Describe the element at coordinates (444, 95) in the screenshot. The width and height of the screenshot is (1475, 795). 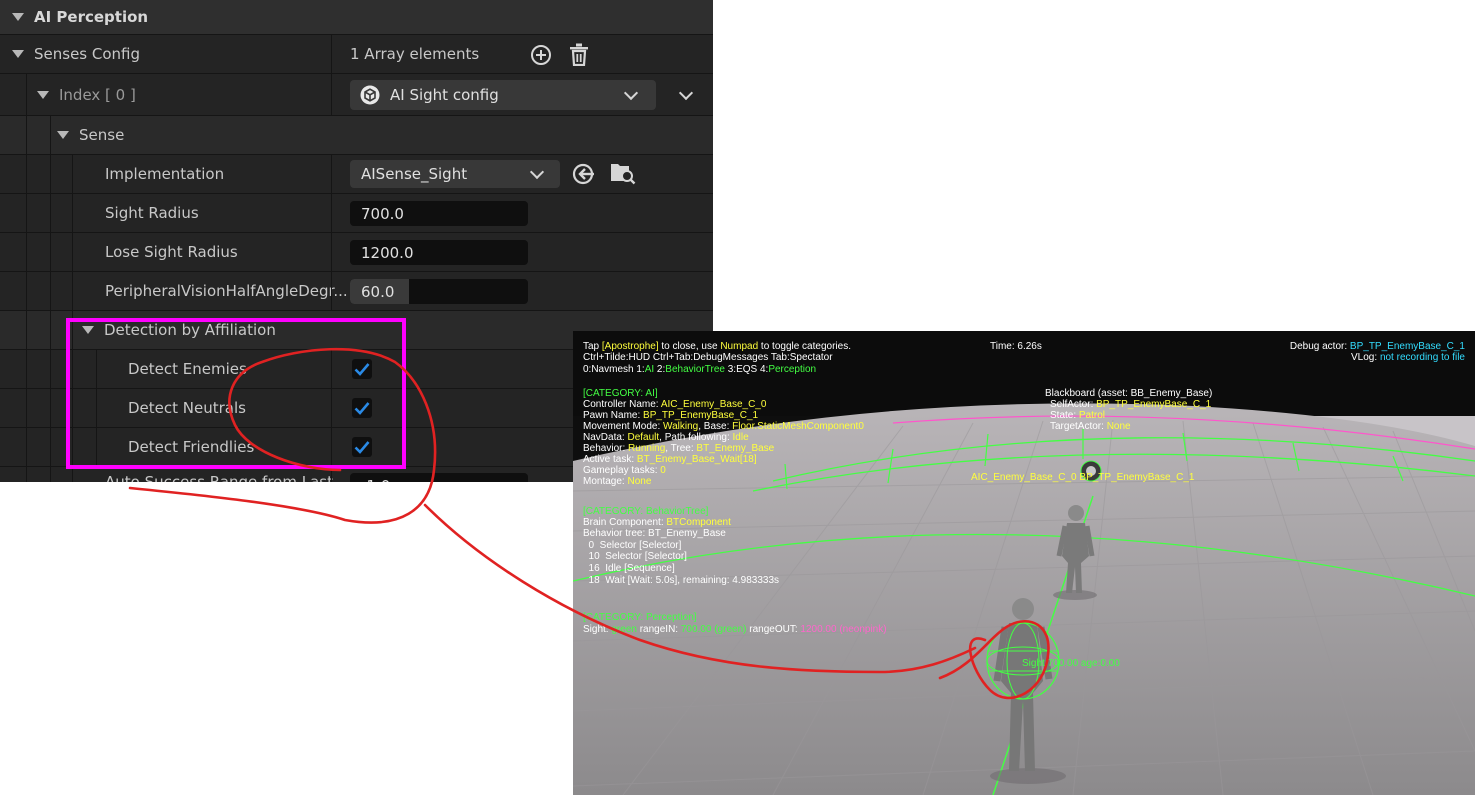
I see `dropdown-value: AI Sight config` at that location.